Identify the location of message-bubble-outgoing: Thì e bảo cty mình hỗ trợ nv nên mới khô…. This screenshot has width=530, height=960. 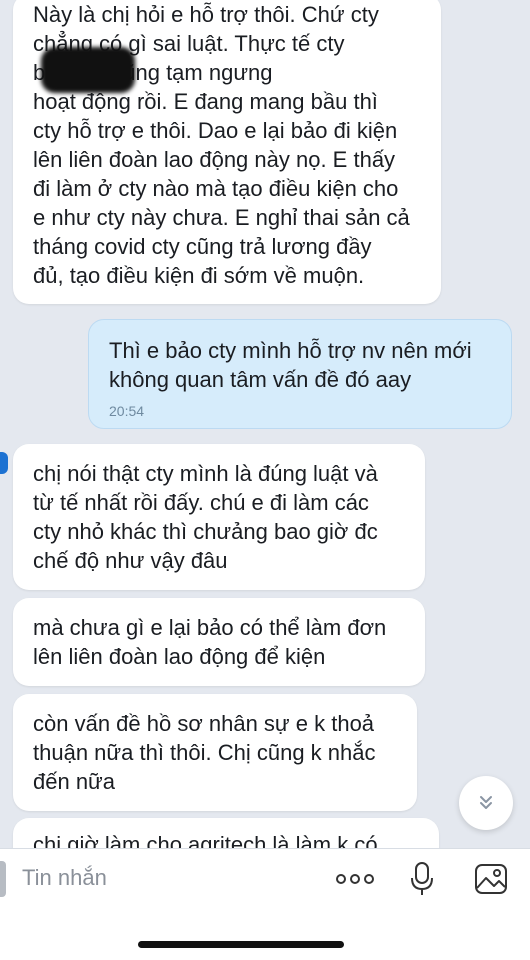
(300, 374).